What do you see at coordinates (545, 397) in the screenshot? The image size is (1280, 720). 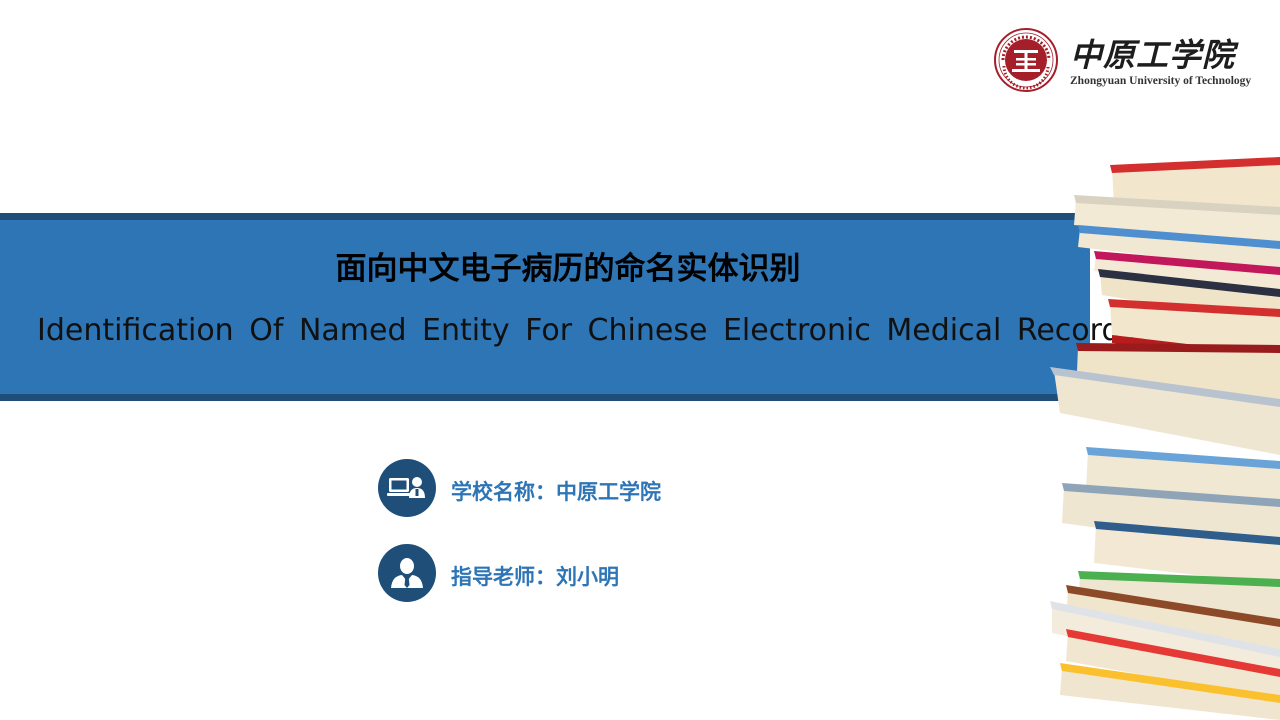 I see `title-band-bottom-border` at bounding box center [545, 397].